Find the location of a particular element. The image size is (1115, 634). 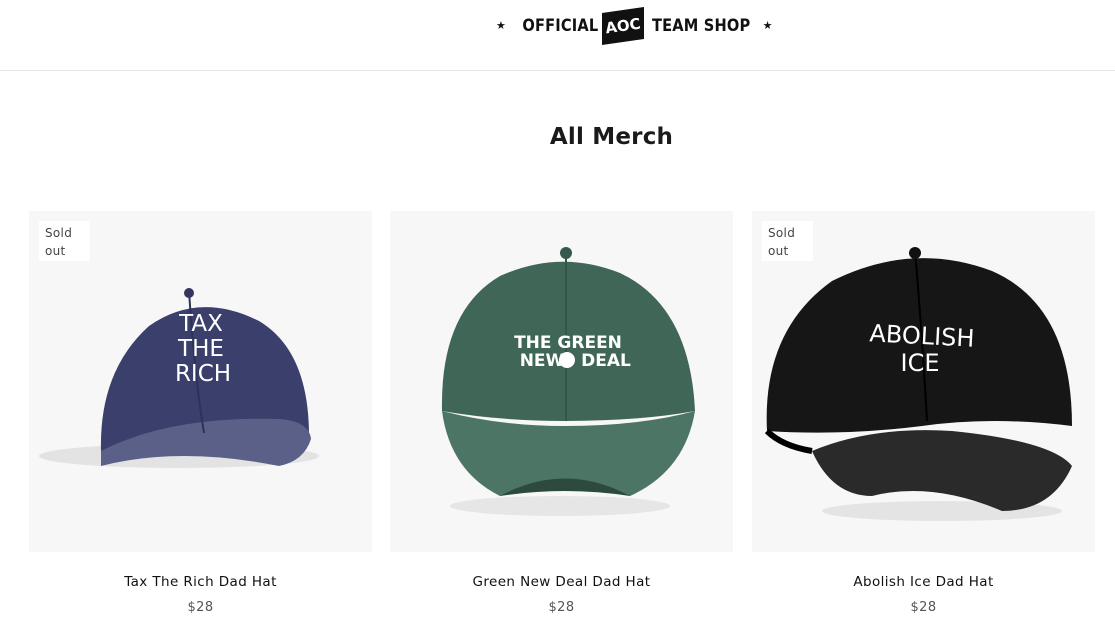

cap-text: THE is located at coordinates (200, 349).